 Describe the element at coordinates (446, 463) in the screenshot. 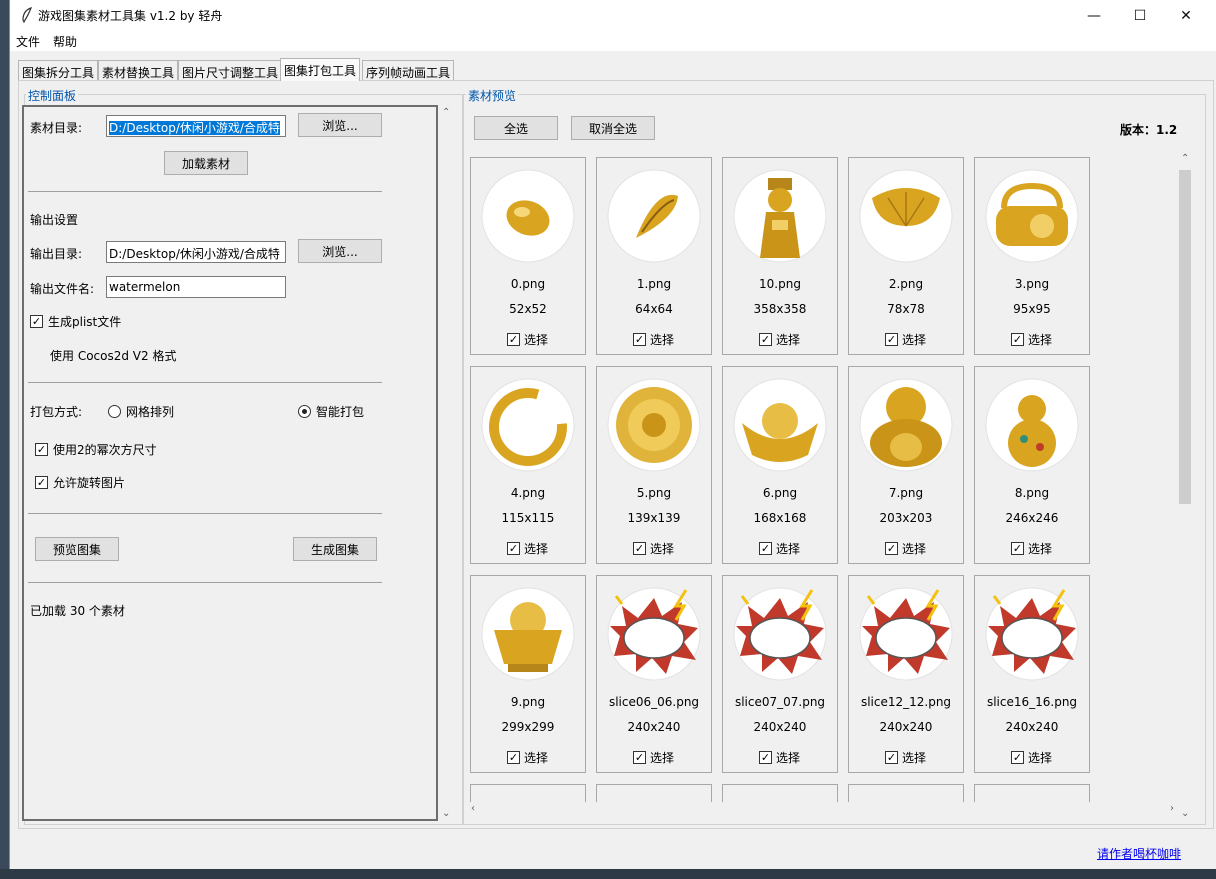

I see `control-panel-scrollbar: ⌃ ⌄` at that location.